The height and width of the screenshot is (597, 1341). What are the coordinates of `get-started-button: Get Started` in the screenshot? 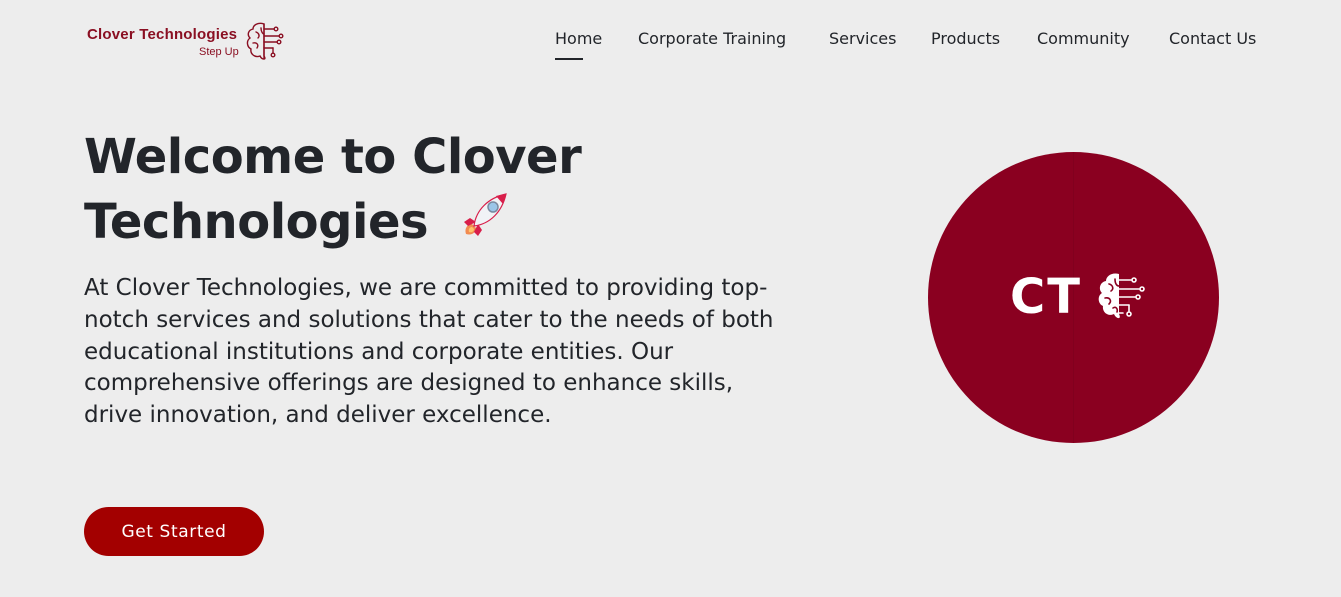 It's located at (174, 531).